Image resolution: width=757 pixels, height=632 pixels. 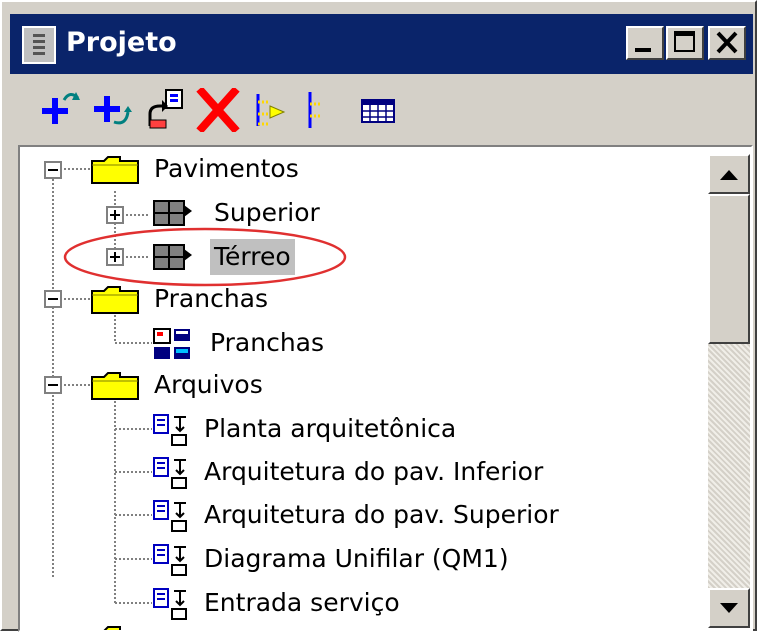 I want to click on arrow-down-icon, so click(x=729, y=608).